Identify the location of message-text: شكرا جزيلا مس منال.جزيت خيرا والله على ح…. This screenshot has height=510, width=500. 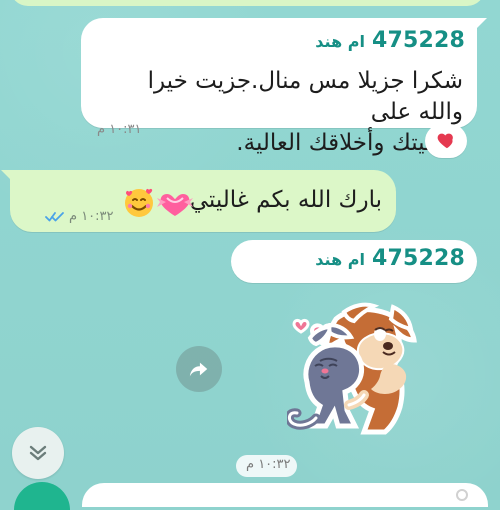
(305, 112).